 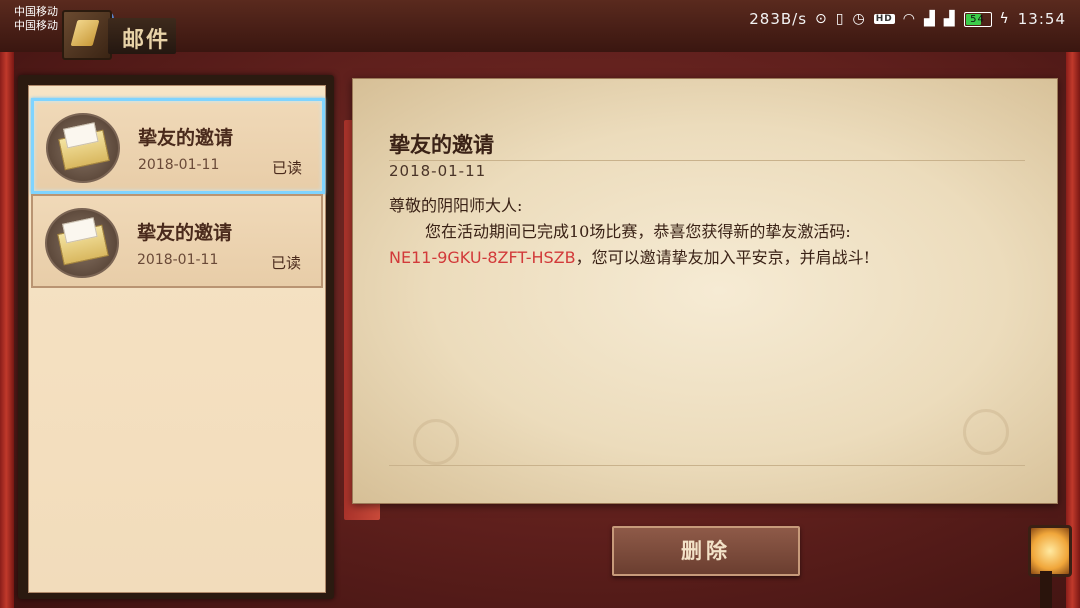 I want to click on charging-icon: ϟ, so click(x=1004, y=19).